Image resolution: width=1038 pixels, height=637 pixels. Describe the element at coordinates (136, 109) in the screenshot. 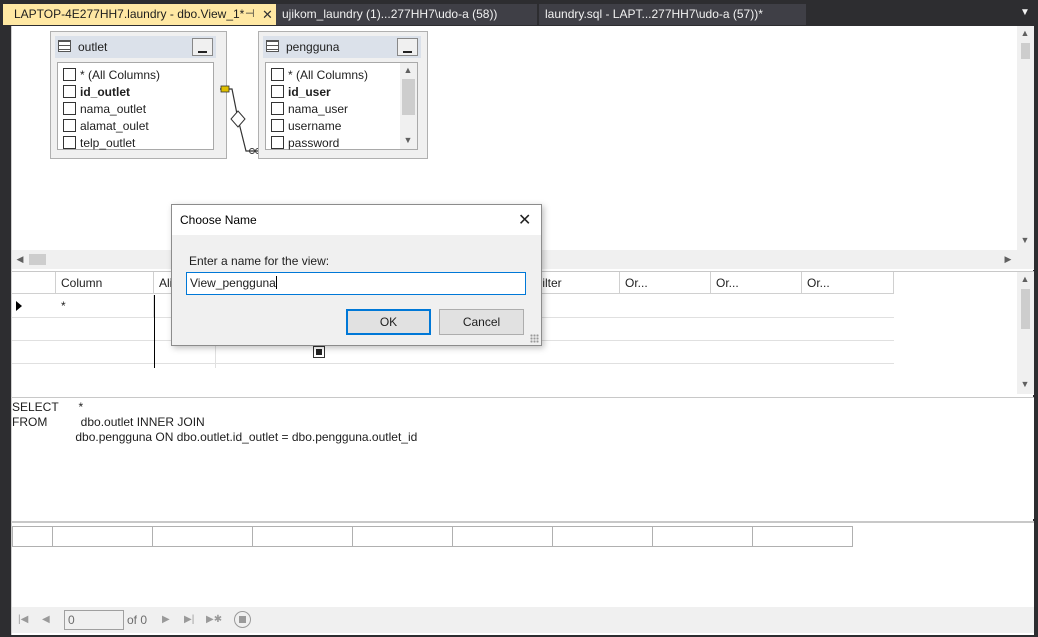

I see `column-row: nama_outlet` at that location.